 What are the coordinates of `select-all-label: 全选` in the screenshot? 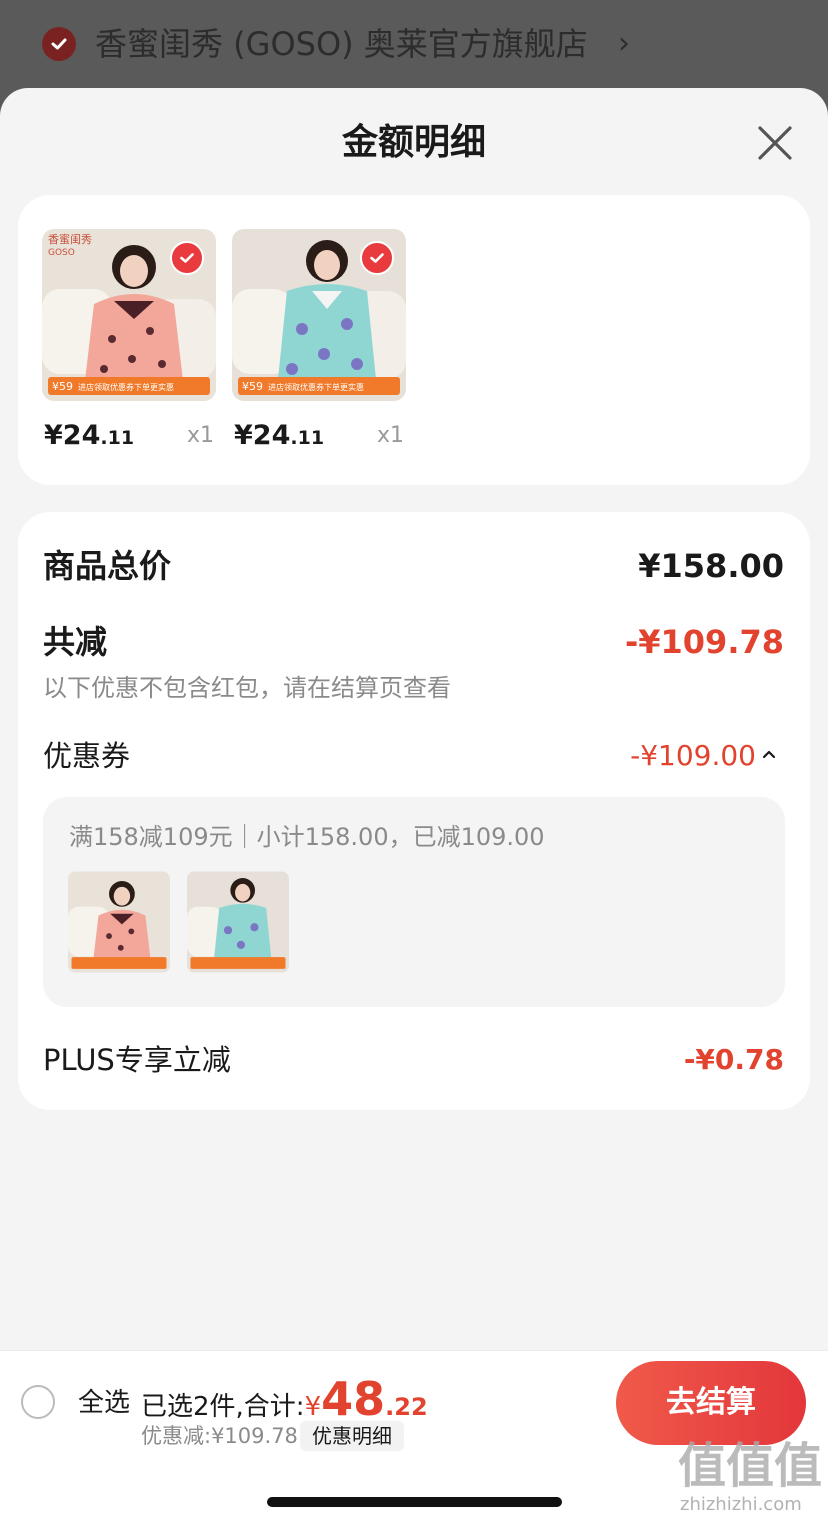 It's located at (104, 1403).